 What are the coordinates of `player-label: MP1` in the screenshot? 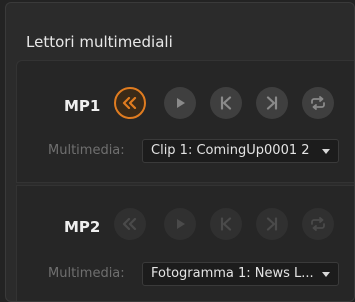 It's located at (82, 106).